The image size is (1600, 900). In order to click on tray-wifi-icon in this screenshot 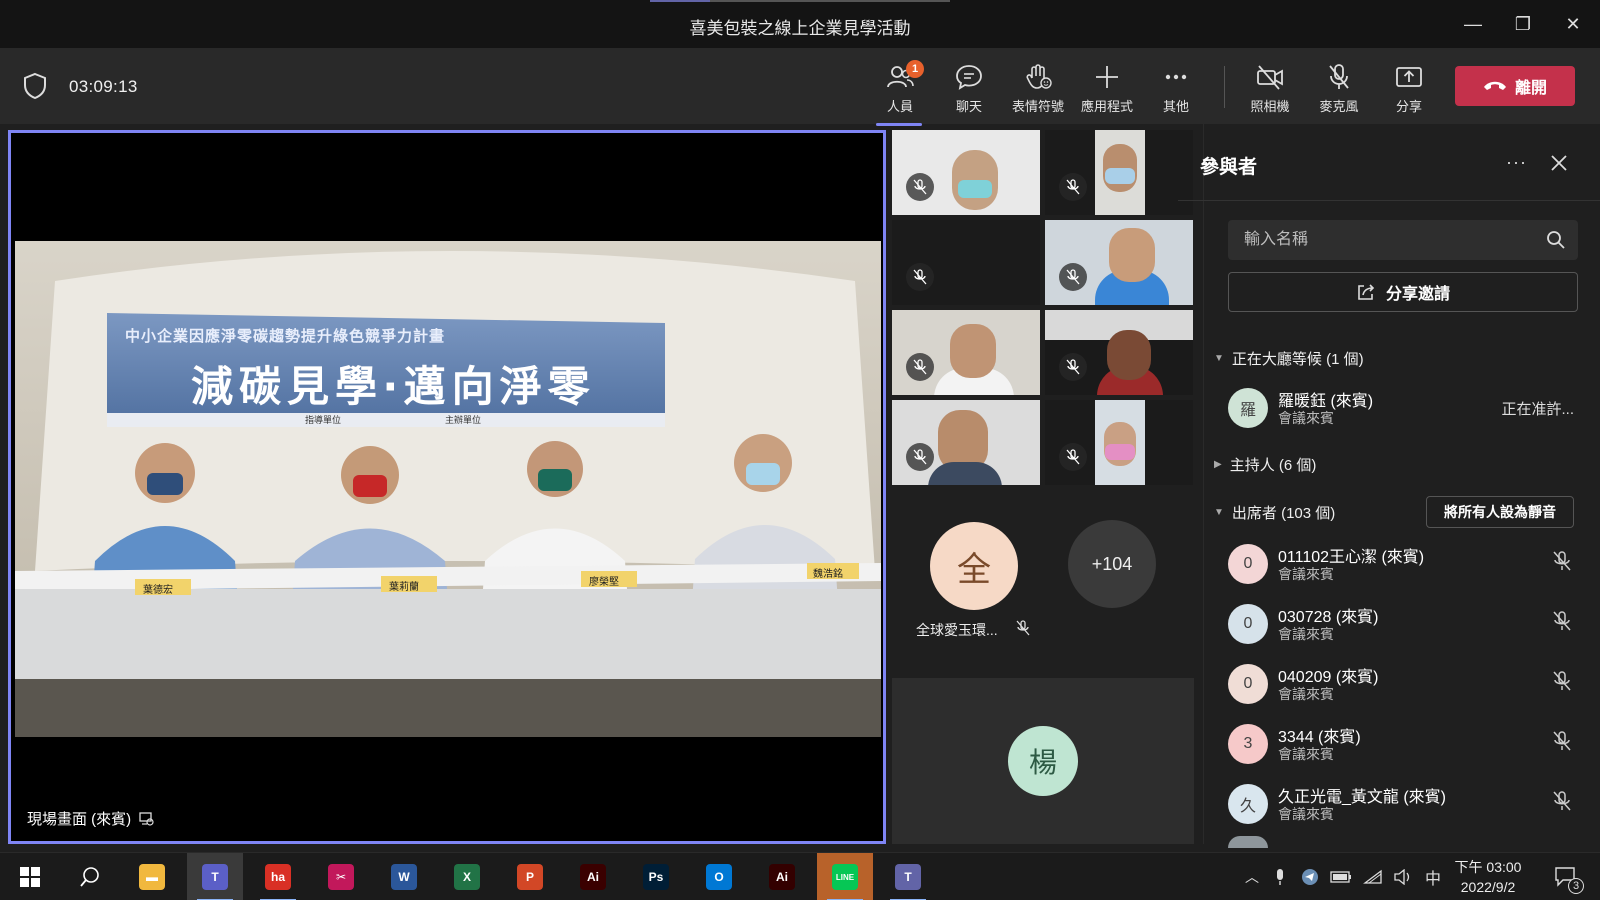, I will do `click(1373, 876)`.